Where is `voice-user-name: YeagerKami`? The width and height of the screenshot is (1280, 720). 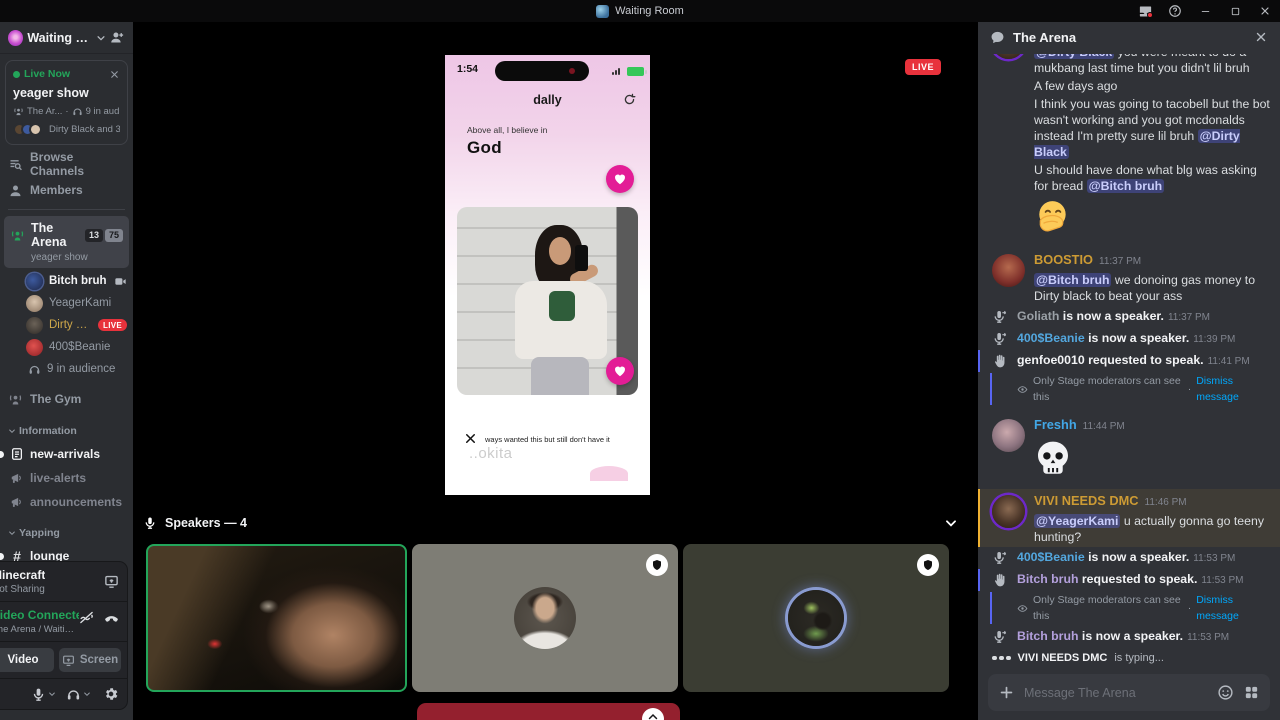 voice-user-name: YeagerKami is located at coordinates (80, 303).